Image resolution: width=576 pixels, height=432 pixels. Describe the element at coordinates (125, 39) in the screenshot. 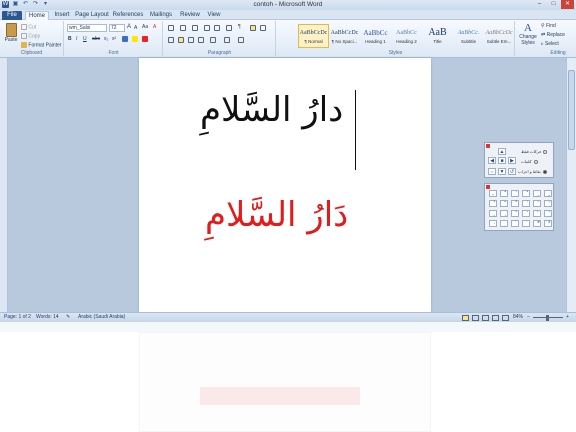

I see `text-effects-icon` at that location.